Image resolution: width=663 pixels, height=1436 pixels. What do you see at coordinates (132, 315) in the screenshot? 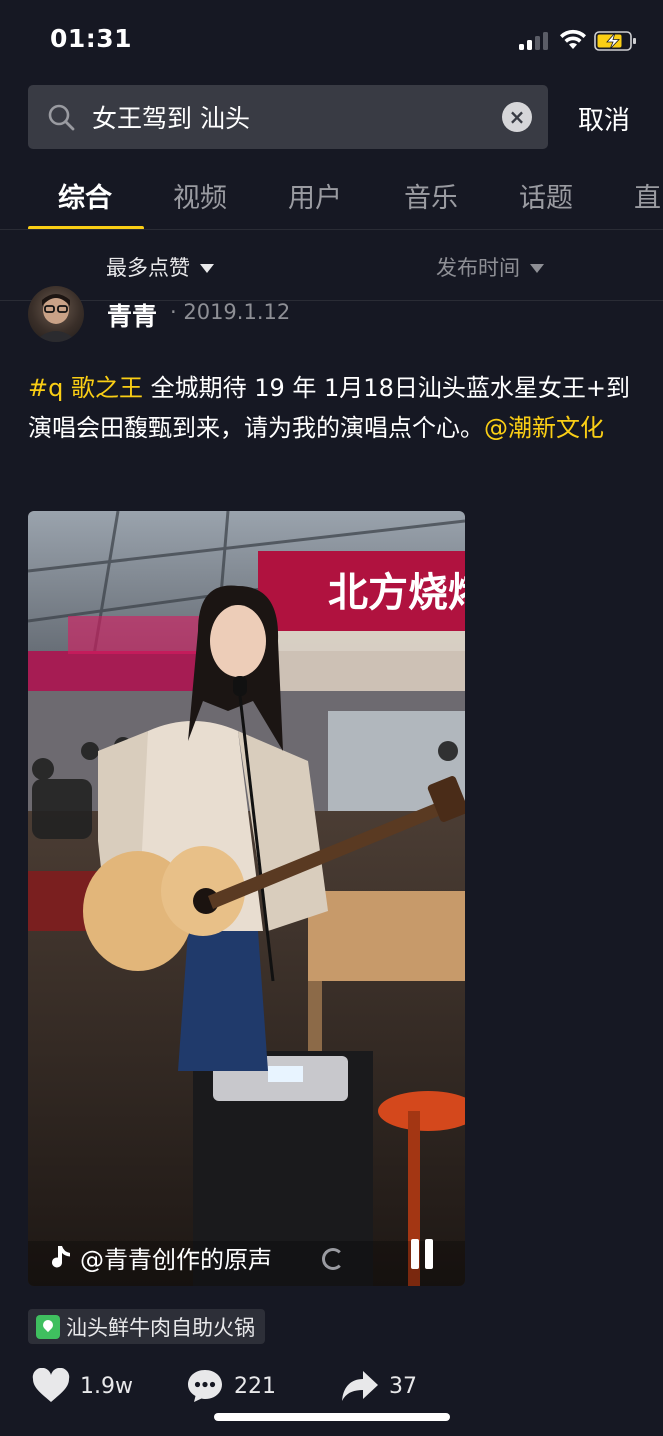
I see `author-name: 青青` at bounding box center [132, 315].